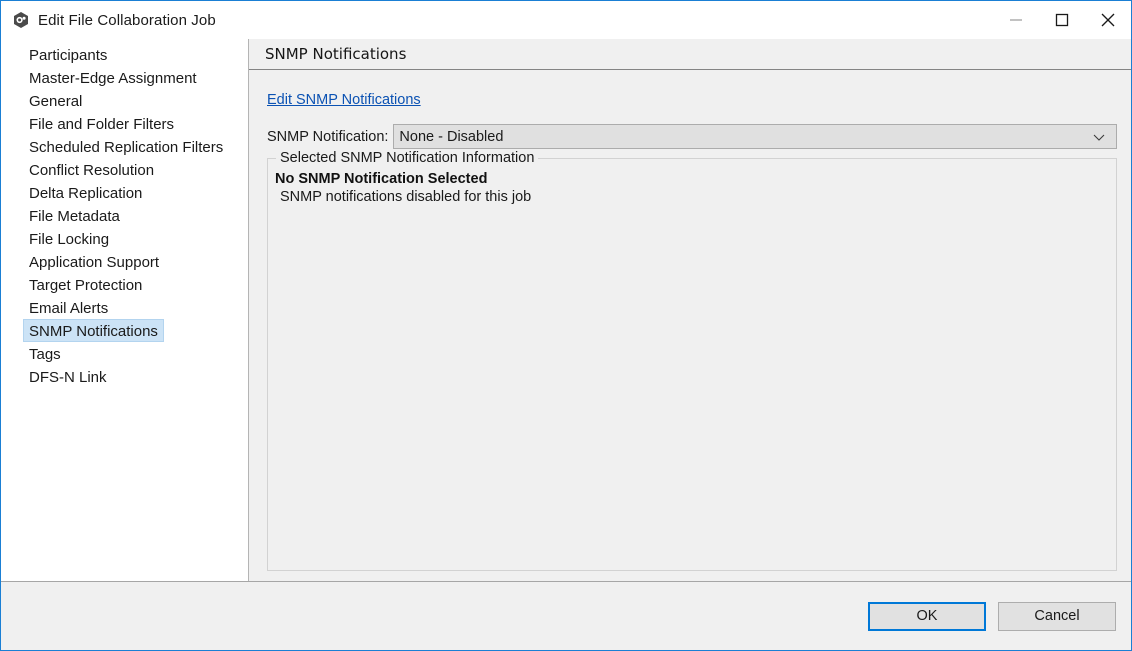 This screenshot has height=651, width=1132. Describe the element at coordinates (566, 20) in the screenshot. I see `title-bar: Edit File Collaboration Job` at that location.